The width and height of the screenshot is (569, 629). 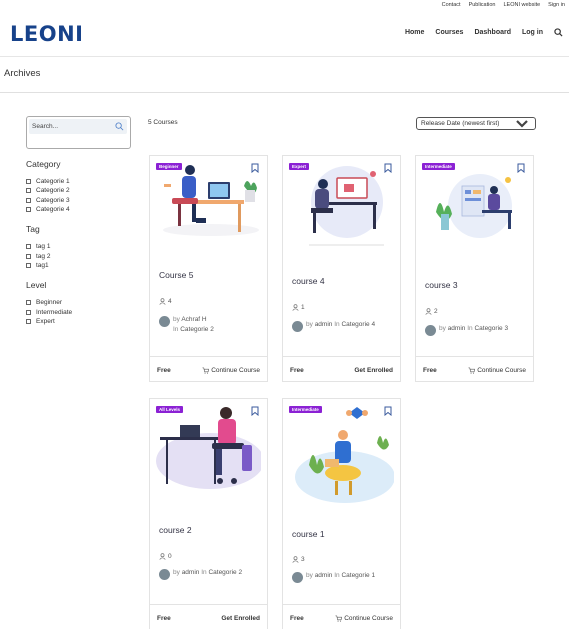 What do you see at coordinates (78, 246) in the screenshot?
I see `filter-option: tag 1` at bounding box center [78, 246].